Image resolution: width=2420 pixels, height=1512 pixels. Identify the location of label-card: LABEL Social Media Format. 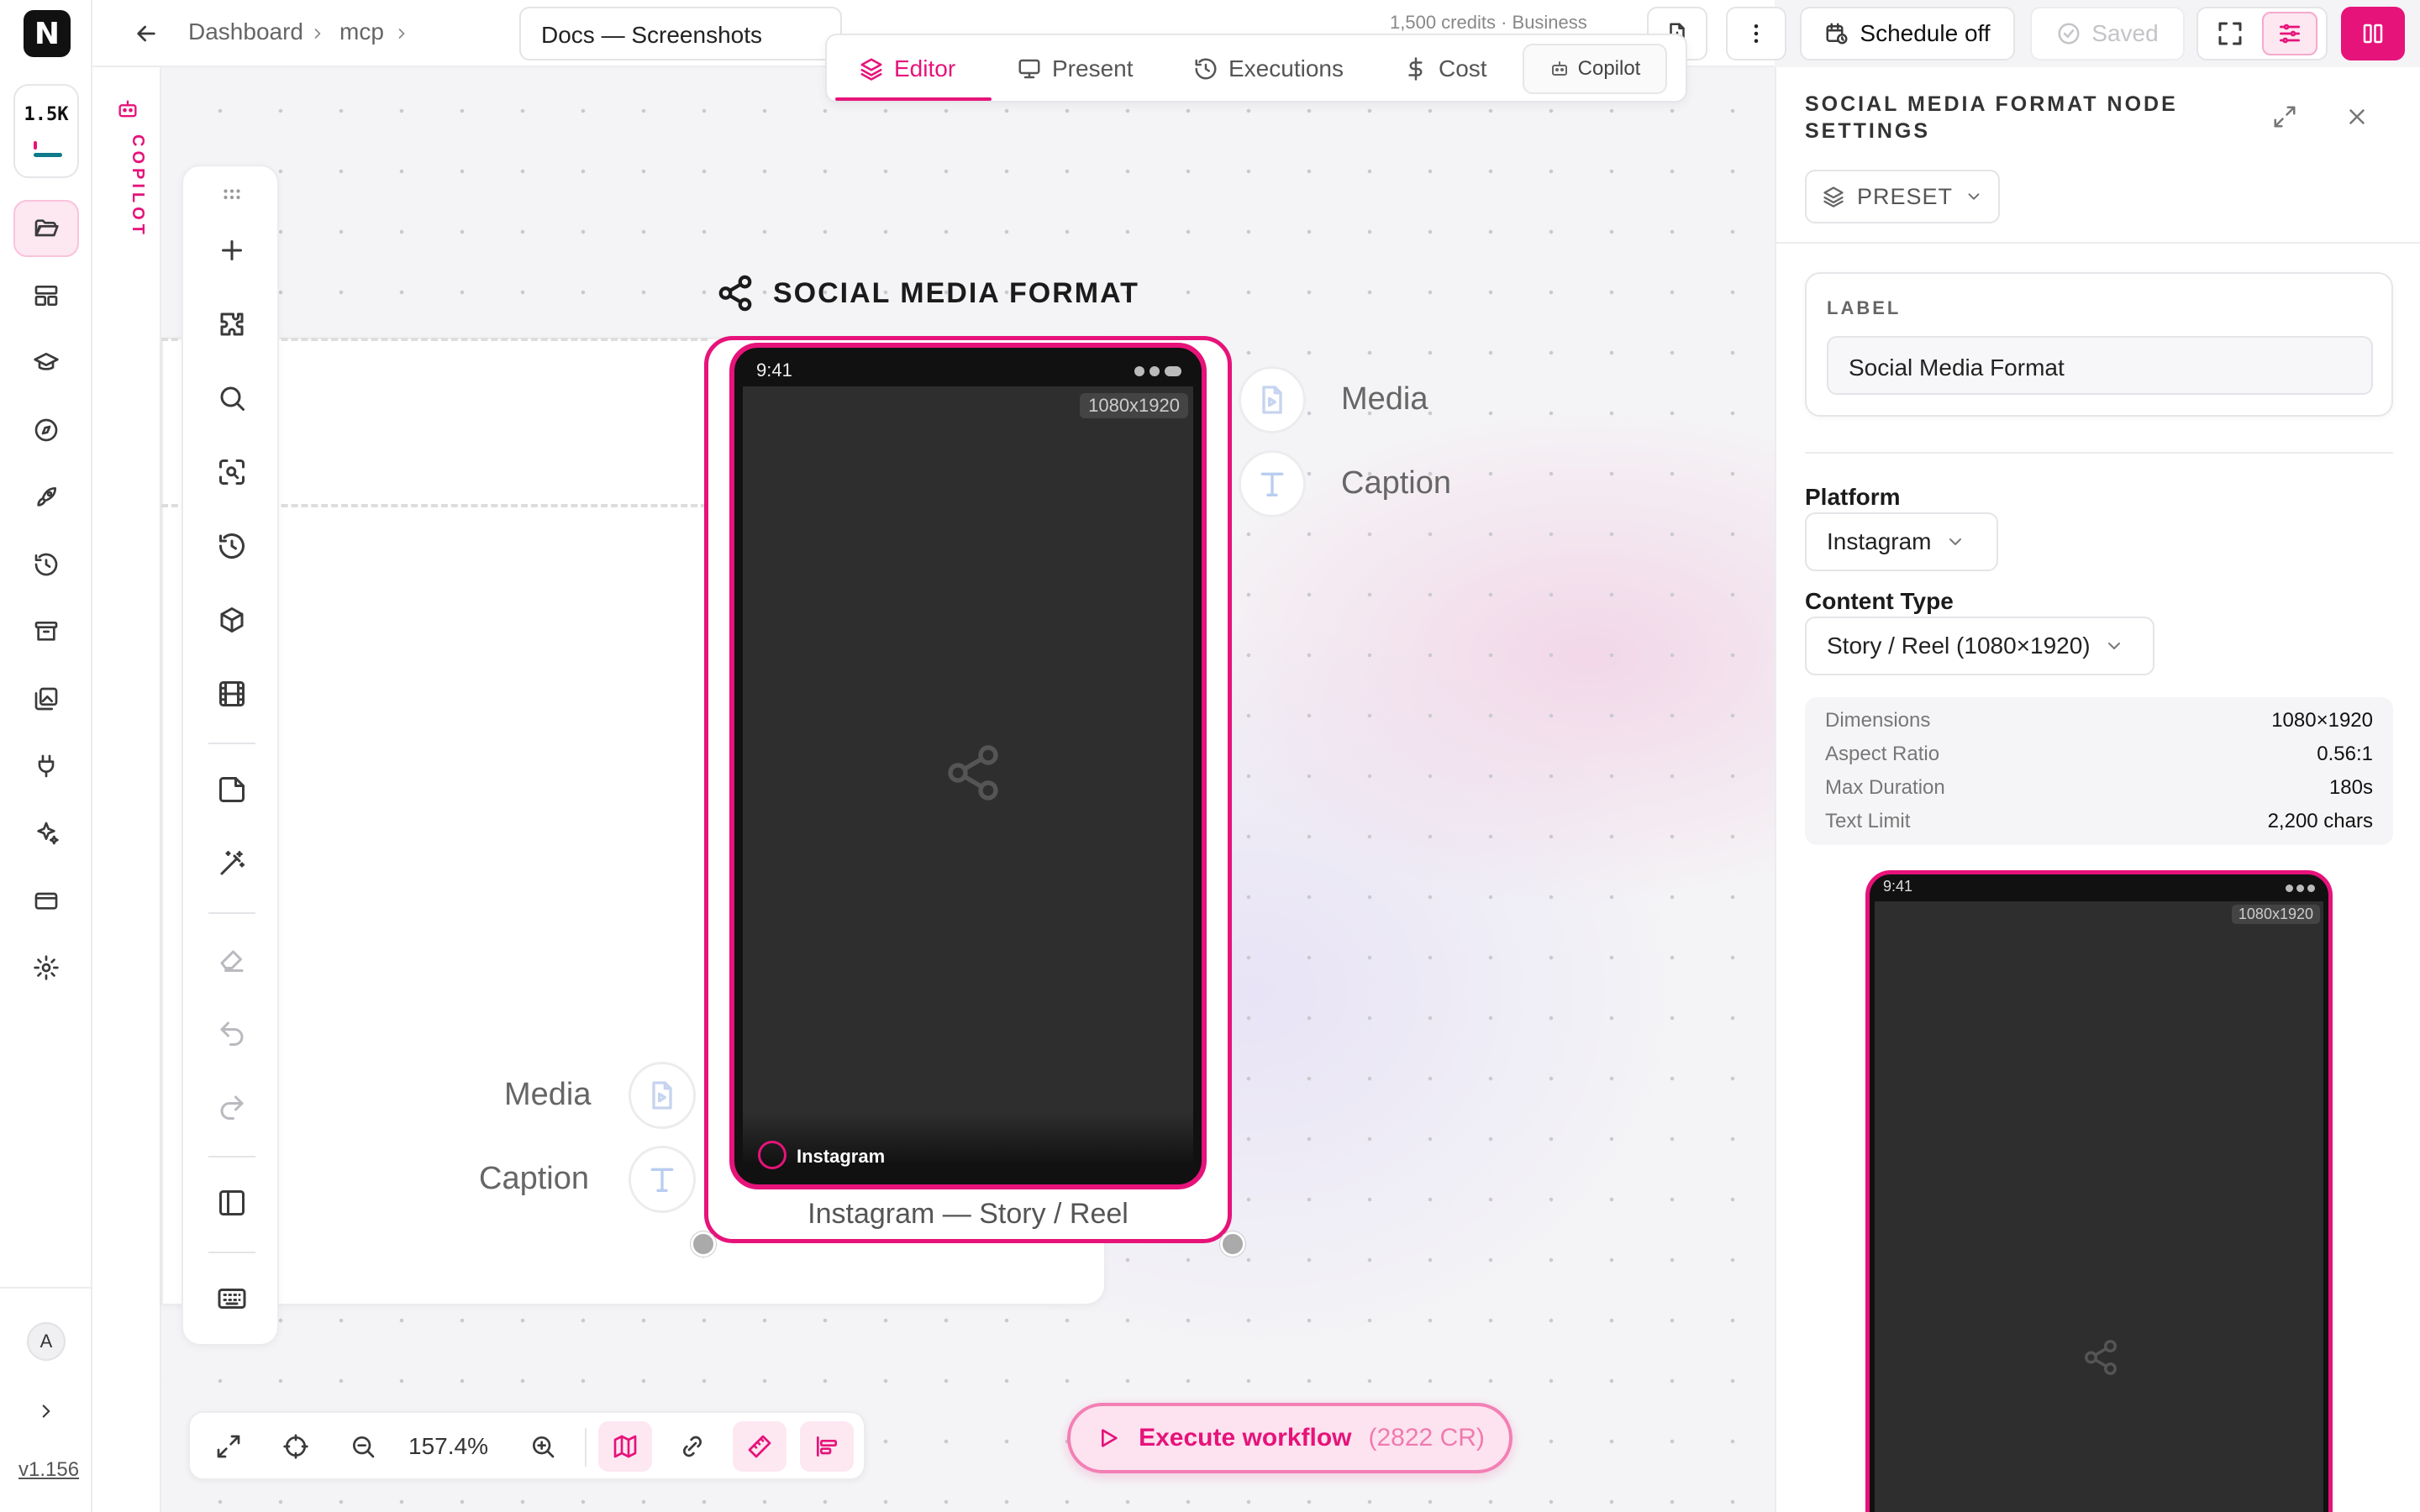
(2099, 344).